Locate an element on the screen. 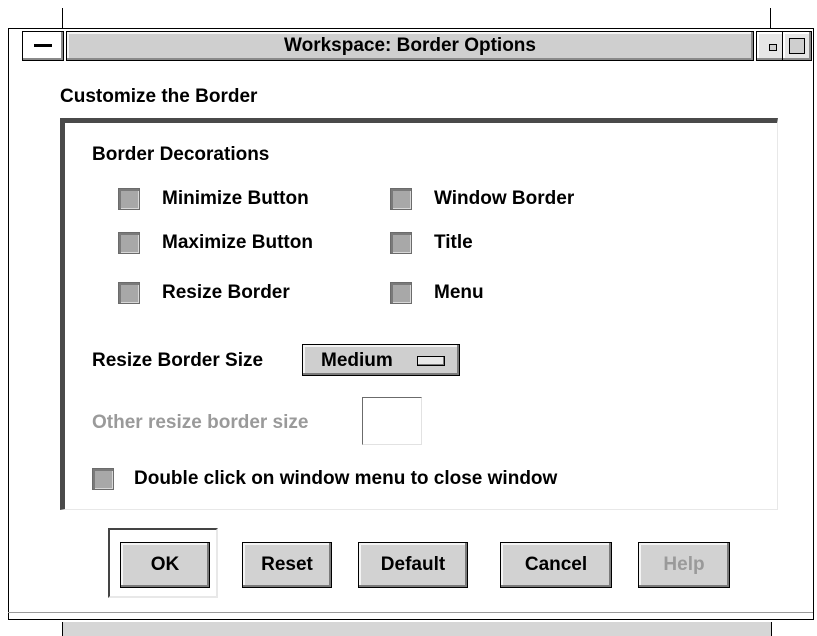  checkbox-label: Maximize Button is located at coordinates (237, 242).